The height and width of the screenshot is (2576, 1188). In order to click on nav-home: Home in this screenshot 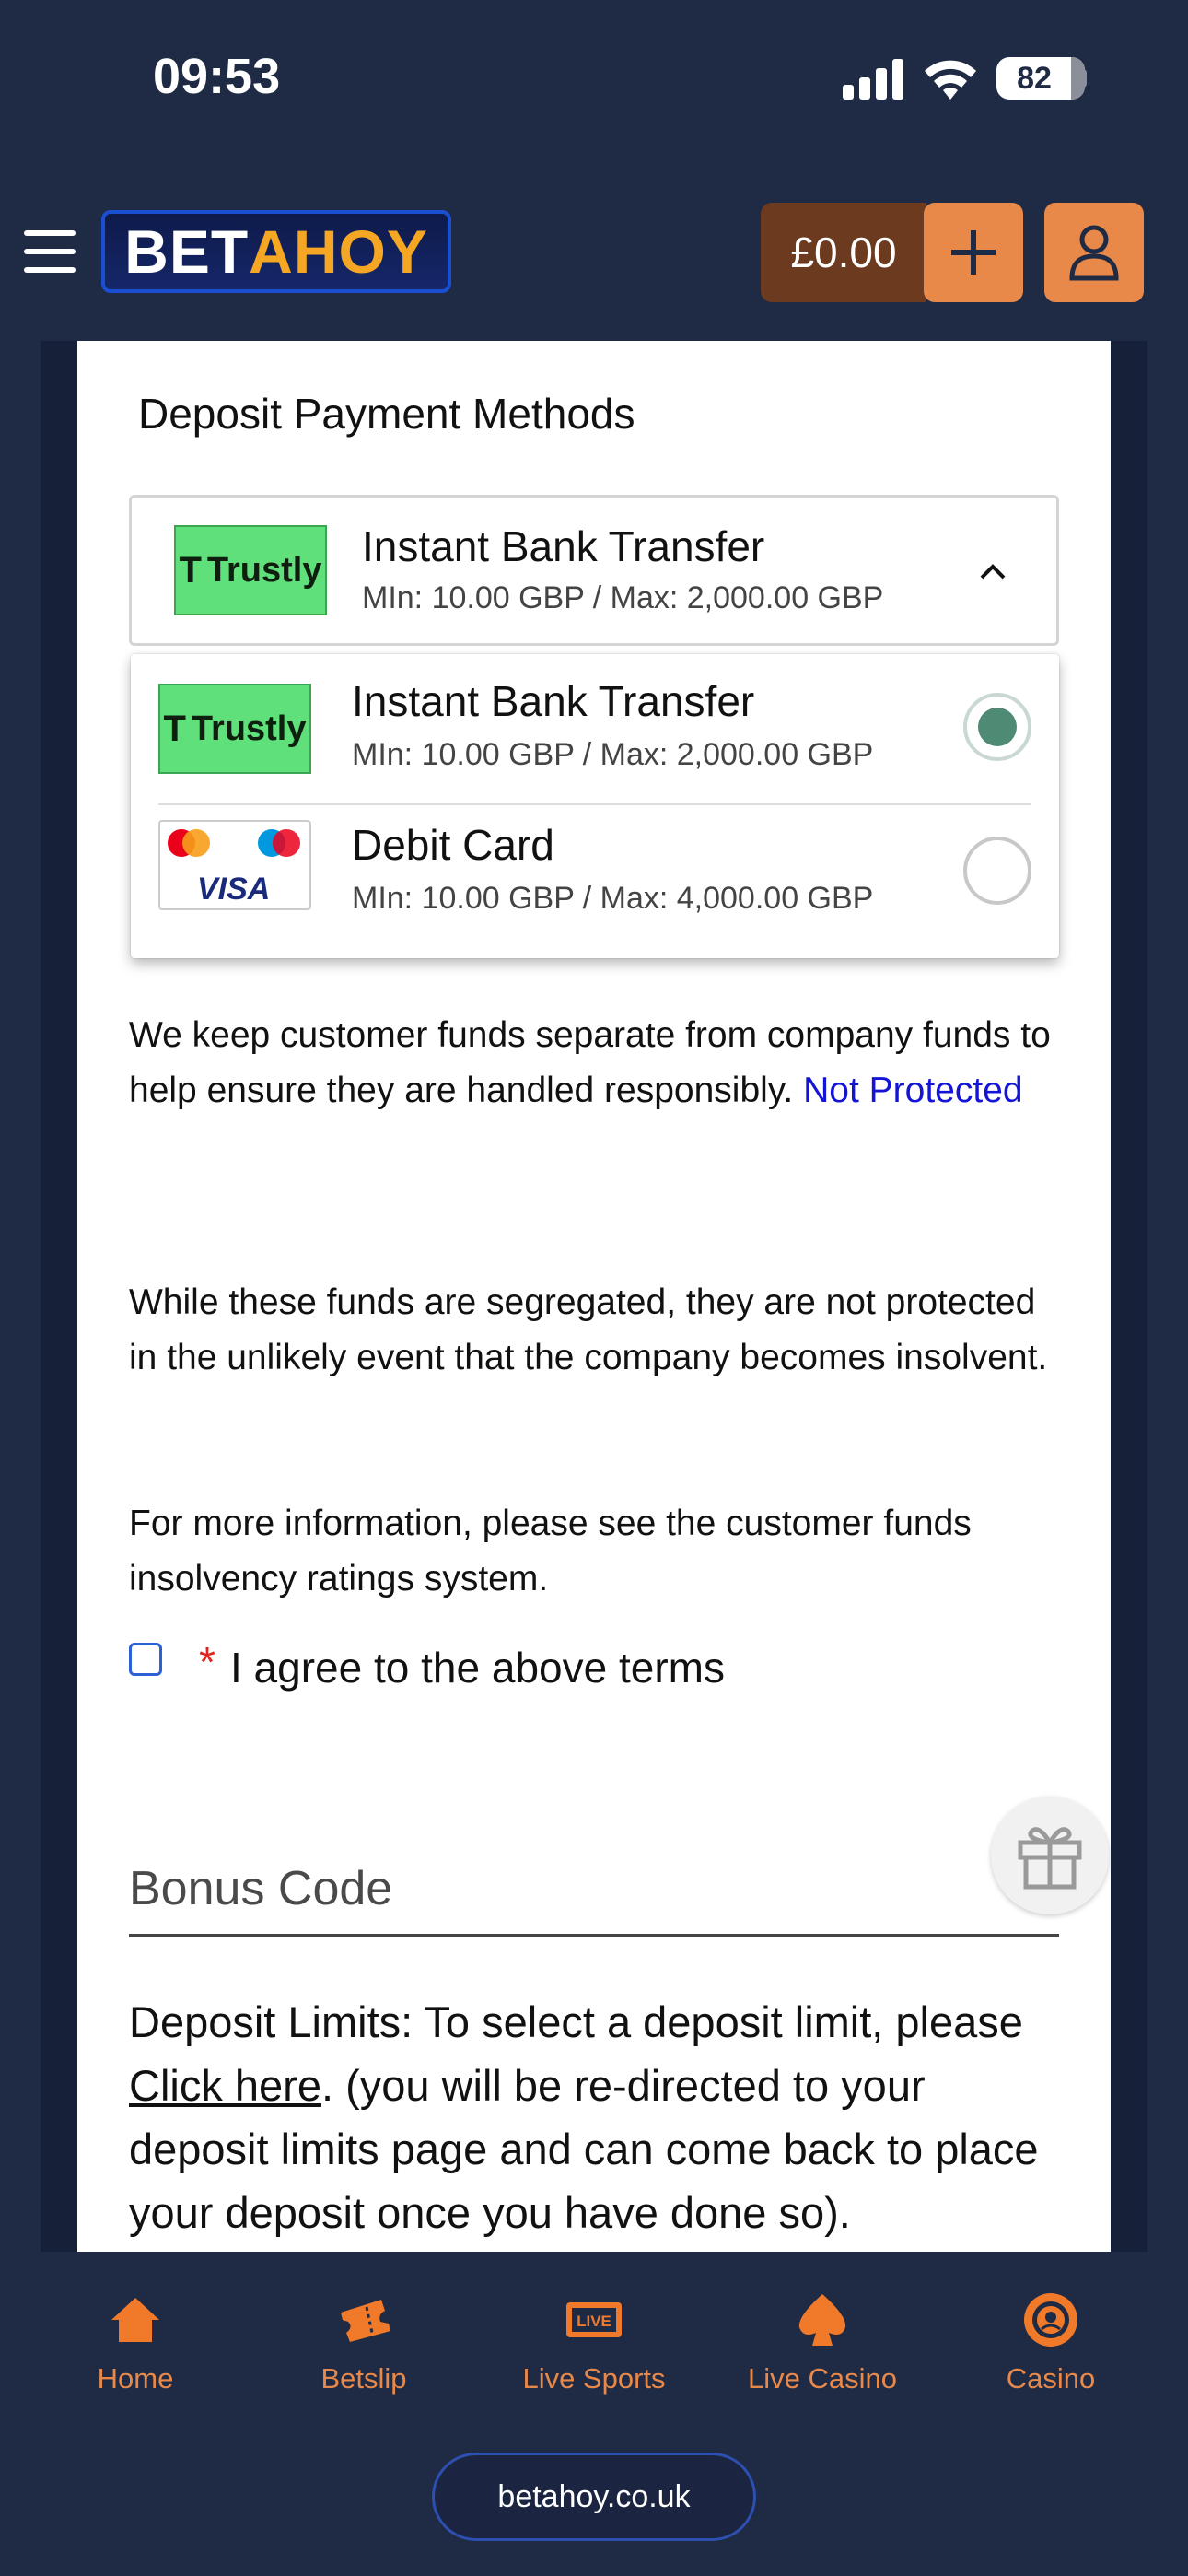, I will do `click(135, 2342)`.